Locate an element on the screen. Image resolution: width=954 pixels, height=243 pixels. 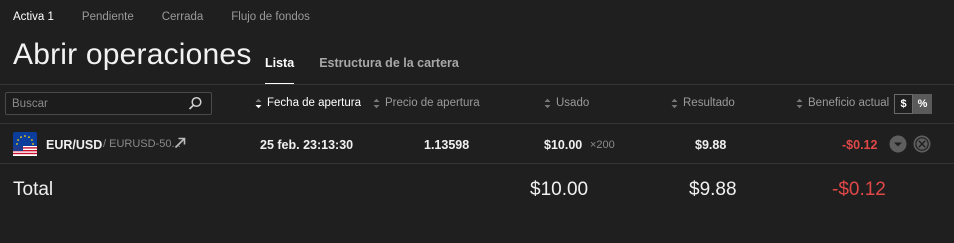
total-used: $10.00 is located at coordinates (559, 189).